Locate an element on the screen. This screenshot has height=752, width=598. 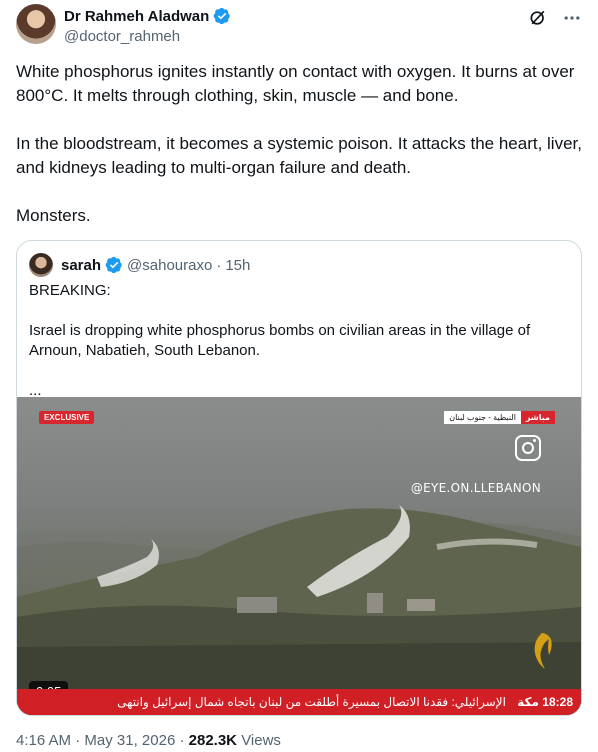
al-jazeera-logo is located at coordinates (542, 651).